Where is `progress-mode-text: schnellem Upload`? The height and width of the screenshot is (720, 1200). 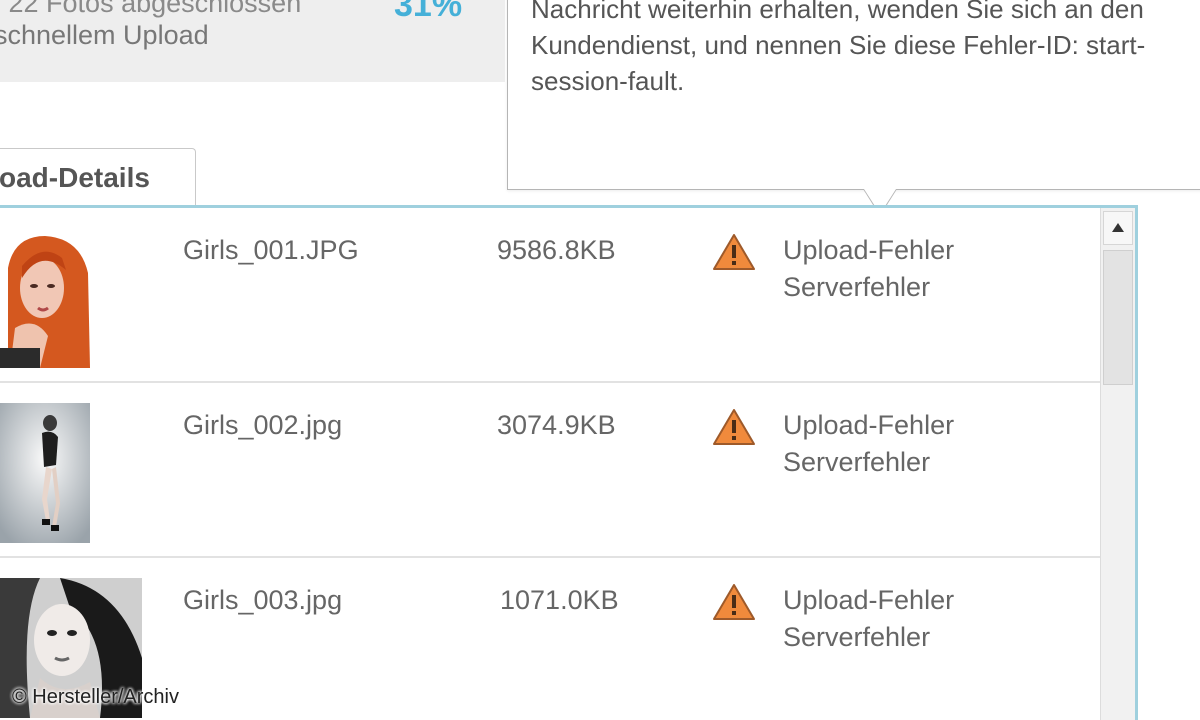
progress-mode-text: schnellem Upload is located at coordinates (104, 35).